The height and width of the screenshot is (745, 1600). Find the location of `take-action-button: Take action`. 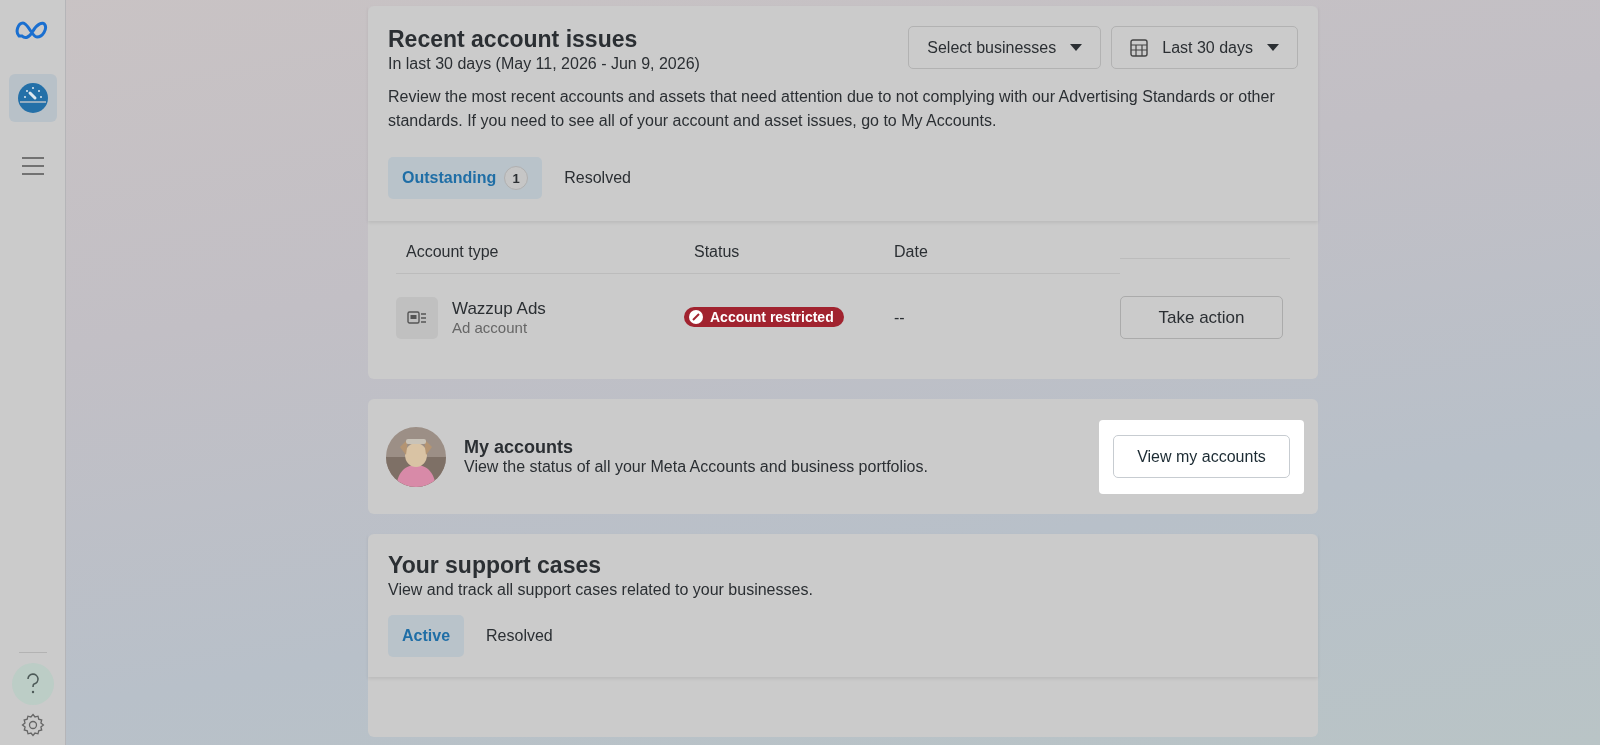

take-action-button: Take action is located at coordinates (1201, 317).